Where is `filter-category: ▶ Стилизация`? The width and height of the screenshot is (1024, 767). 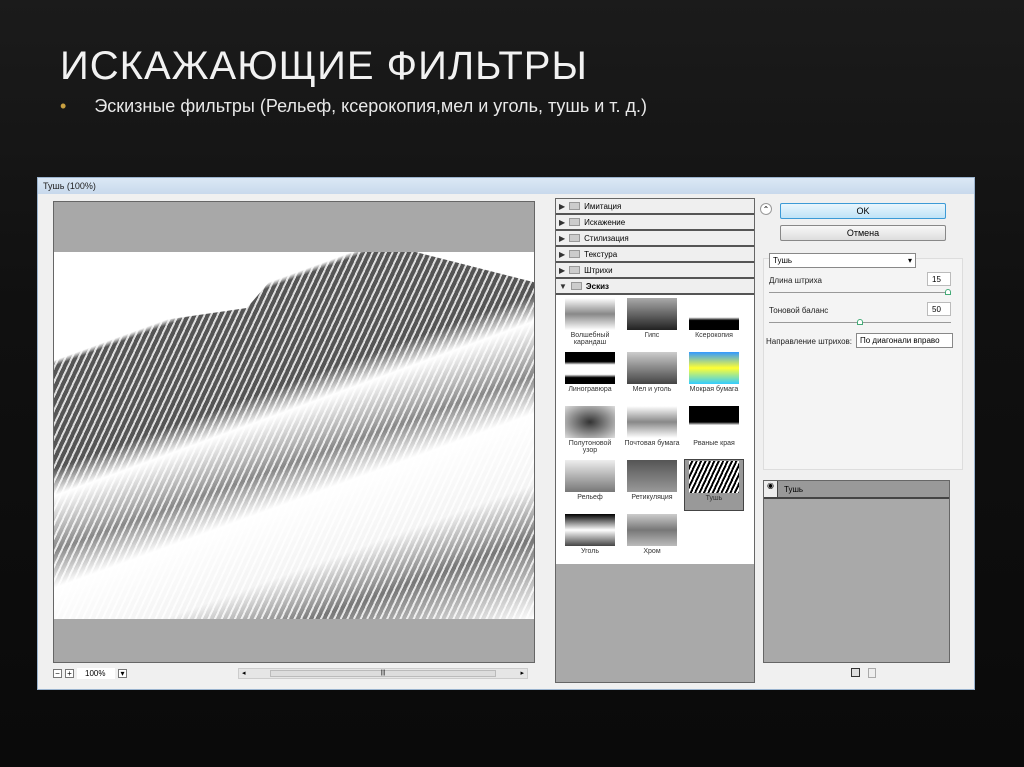
filter-category: ▶ Стилизация is located at coordinates (655, 239).